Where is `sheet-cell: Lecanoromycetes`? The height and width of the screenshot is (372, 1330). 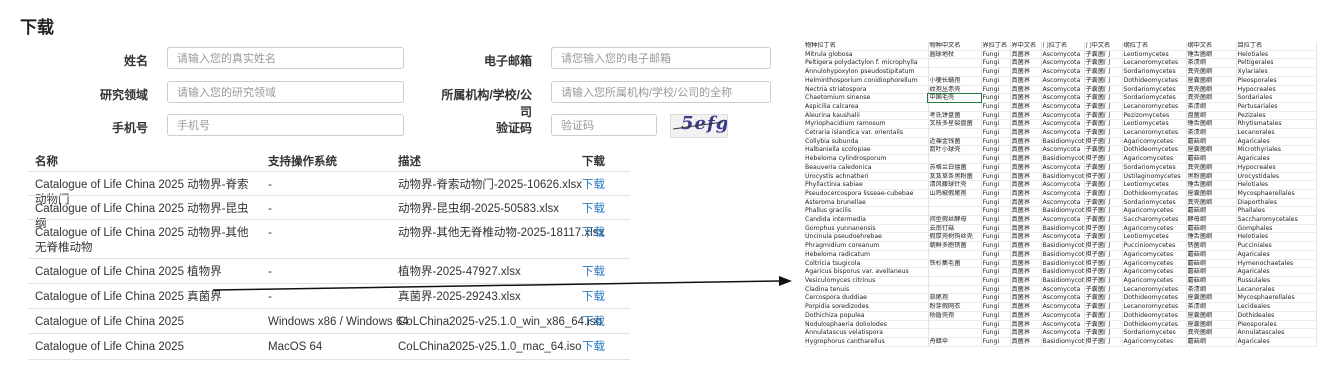
sheet-cell: Lecanoromycetes is located at coordinates (1154, 107).